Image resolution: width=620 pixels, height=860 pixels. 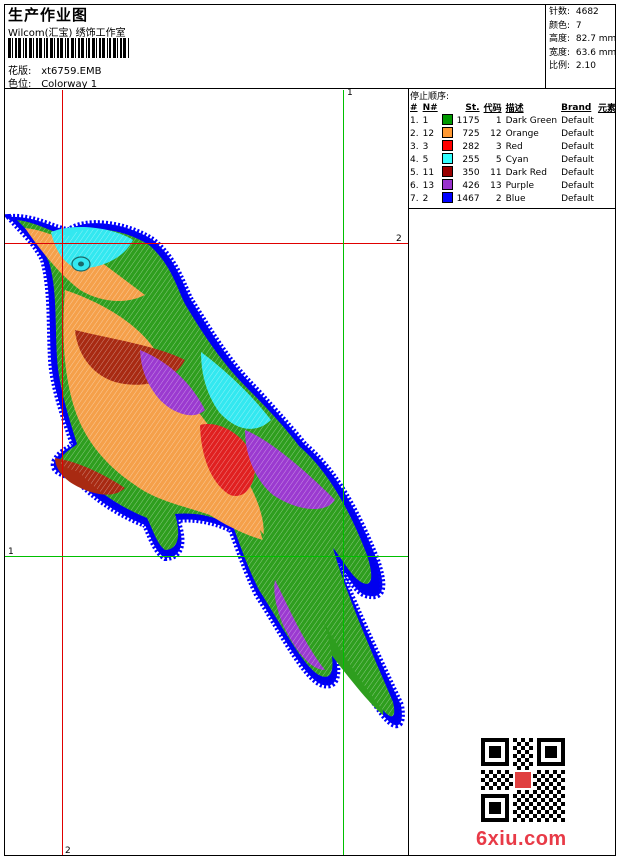 I want to click on row-n: 2, so click(x=425, y=198).